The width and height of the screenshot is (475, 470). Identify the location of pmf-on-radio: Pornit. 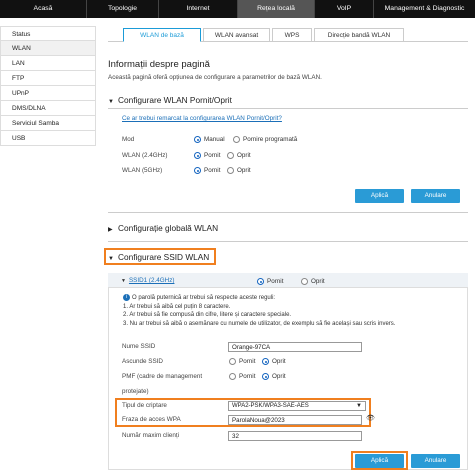
(242, 376).